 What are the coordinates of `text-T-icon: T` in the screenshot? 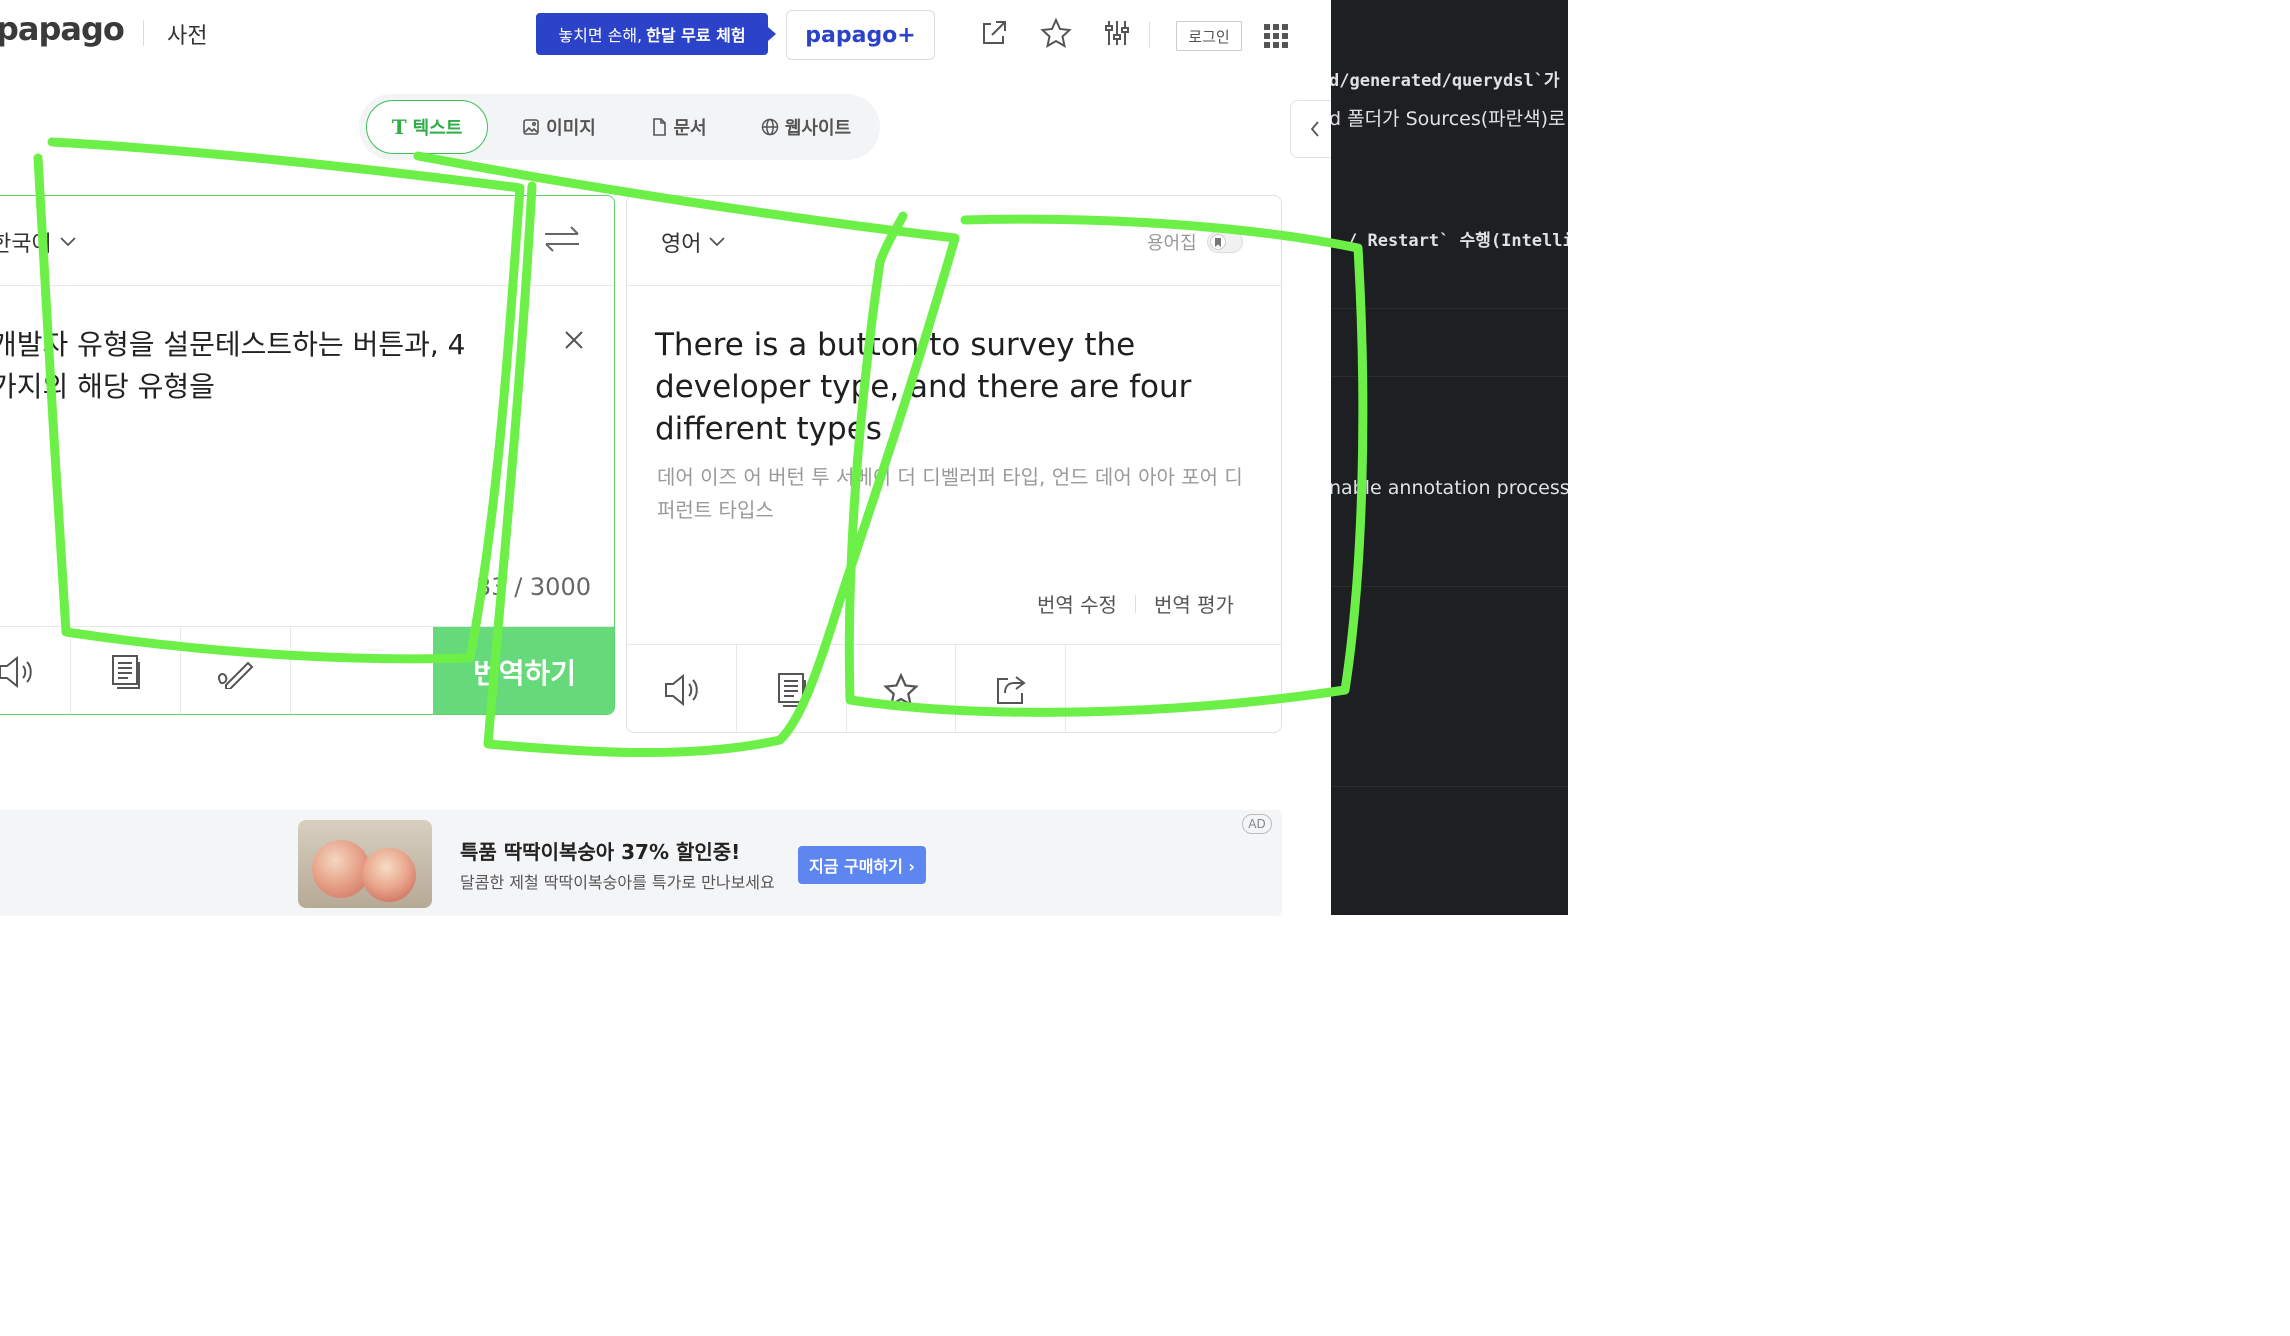 It's located at (399, 127).